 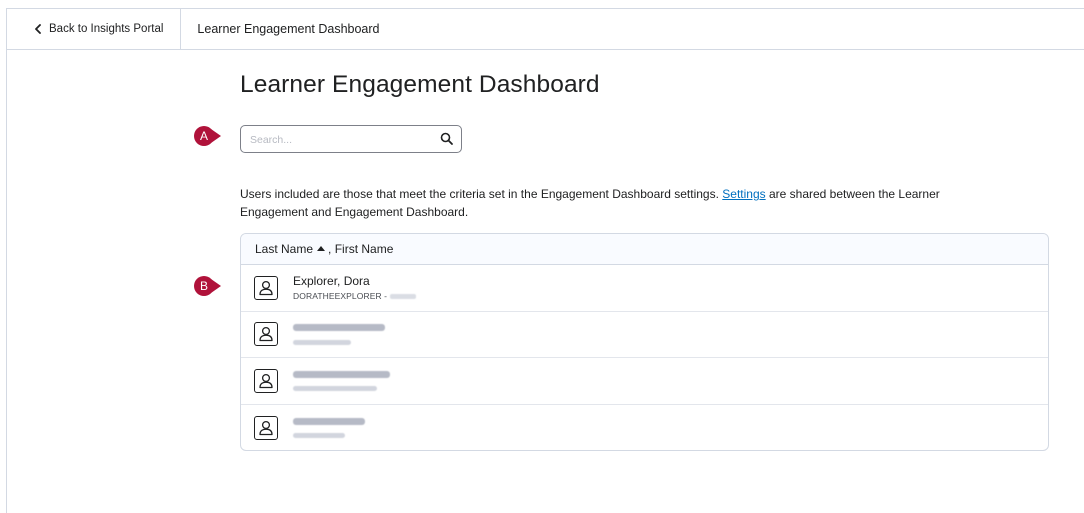 I want to click on back-link-label: Back to Insights Portal, so click(x=106, y=29).